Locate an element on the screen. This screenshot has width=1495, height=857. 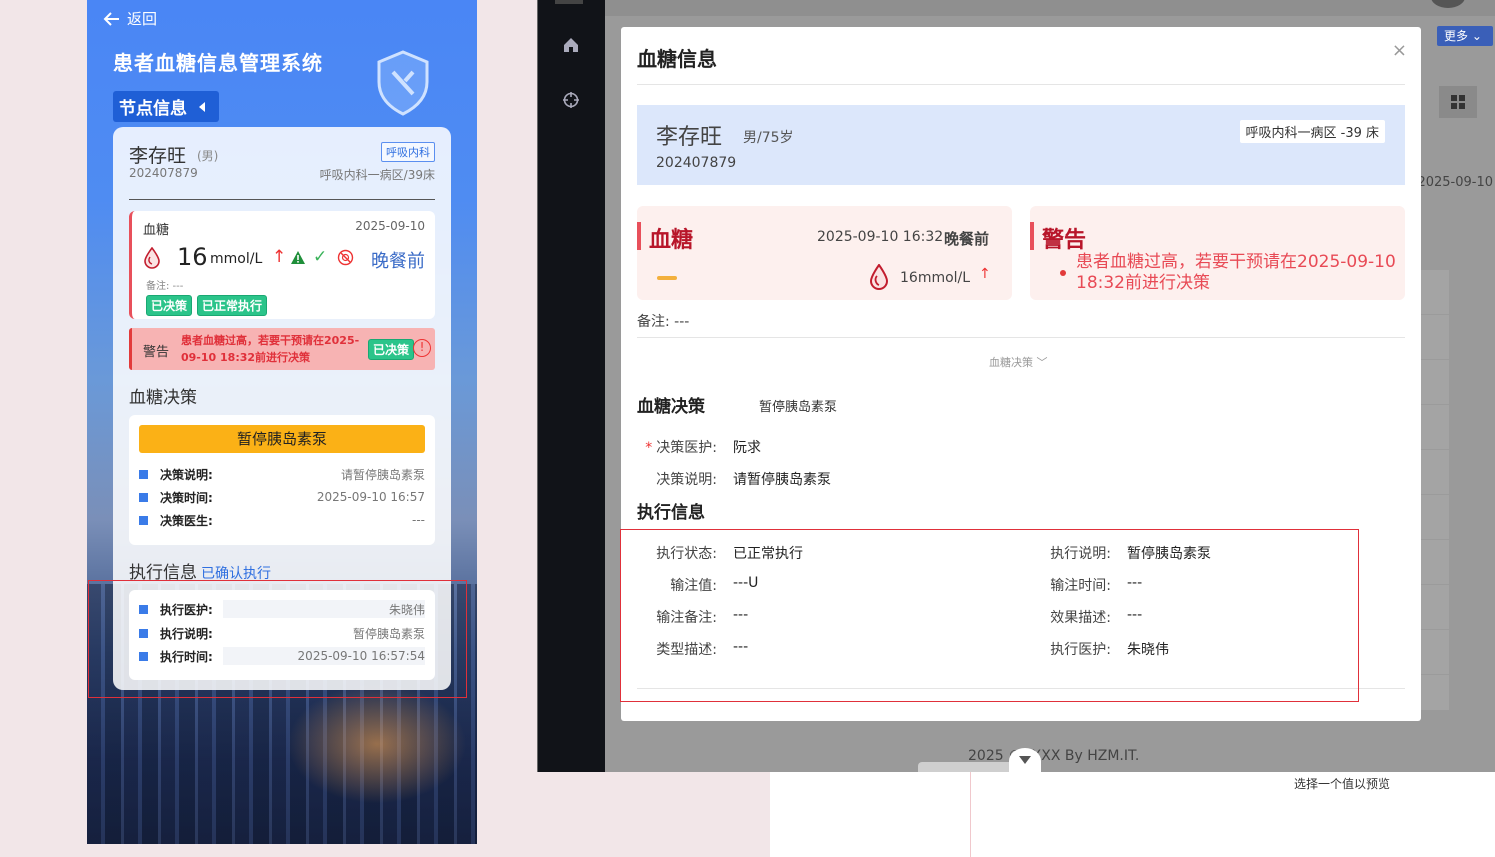
background-date: 2025-09-10 is located at coordinates (1455, 182).